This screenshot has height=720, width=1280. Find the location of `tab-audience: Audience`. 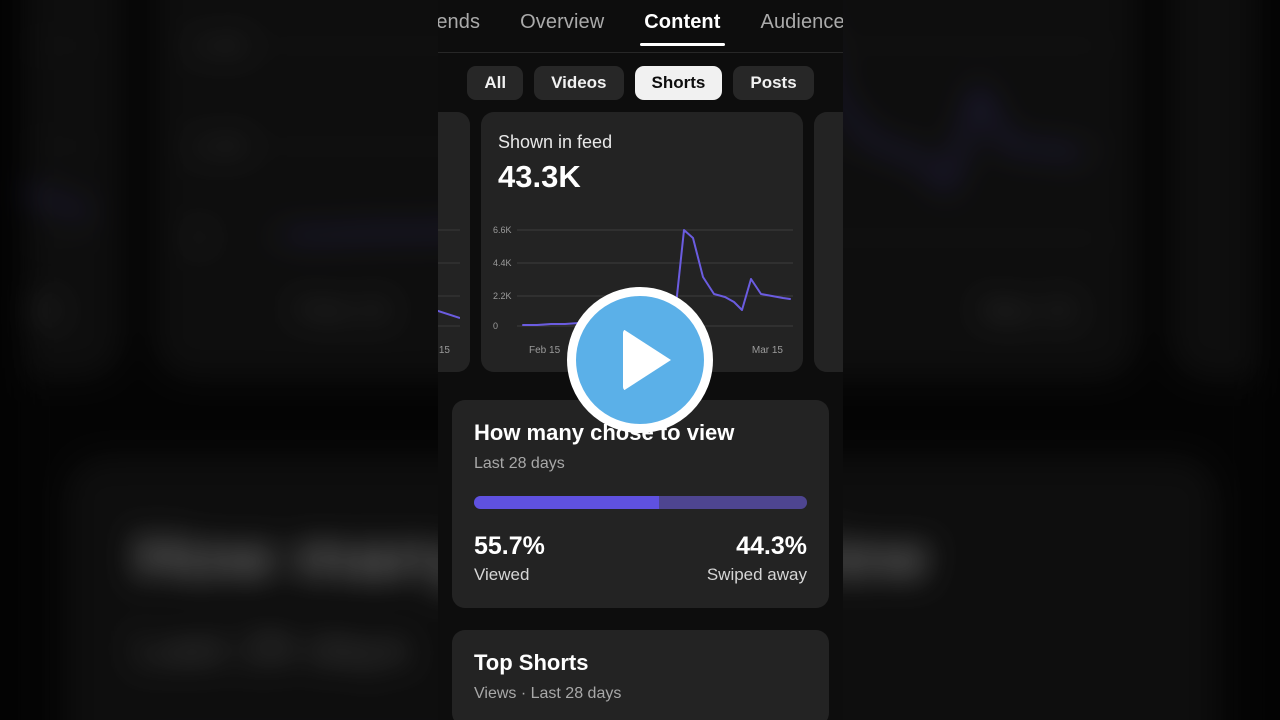

tab-audience: Audience is located at coordinates (792, 28).